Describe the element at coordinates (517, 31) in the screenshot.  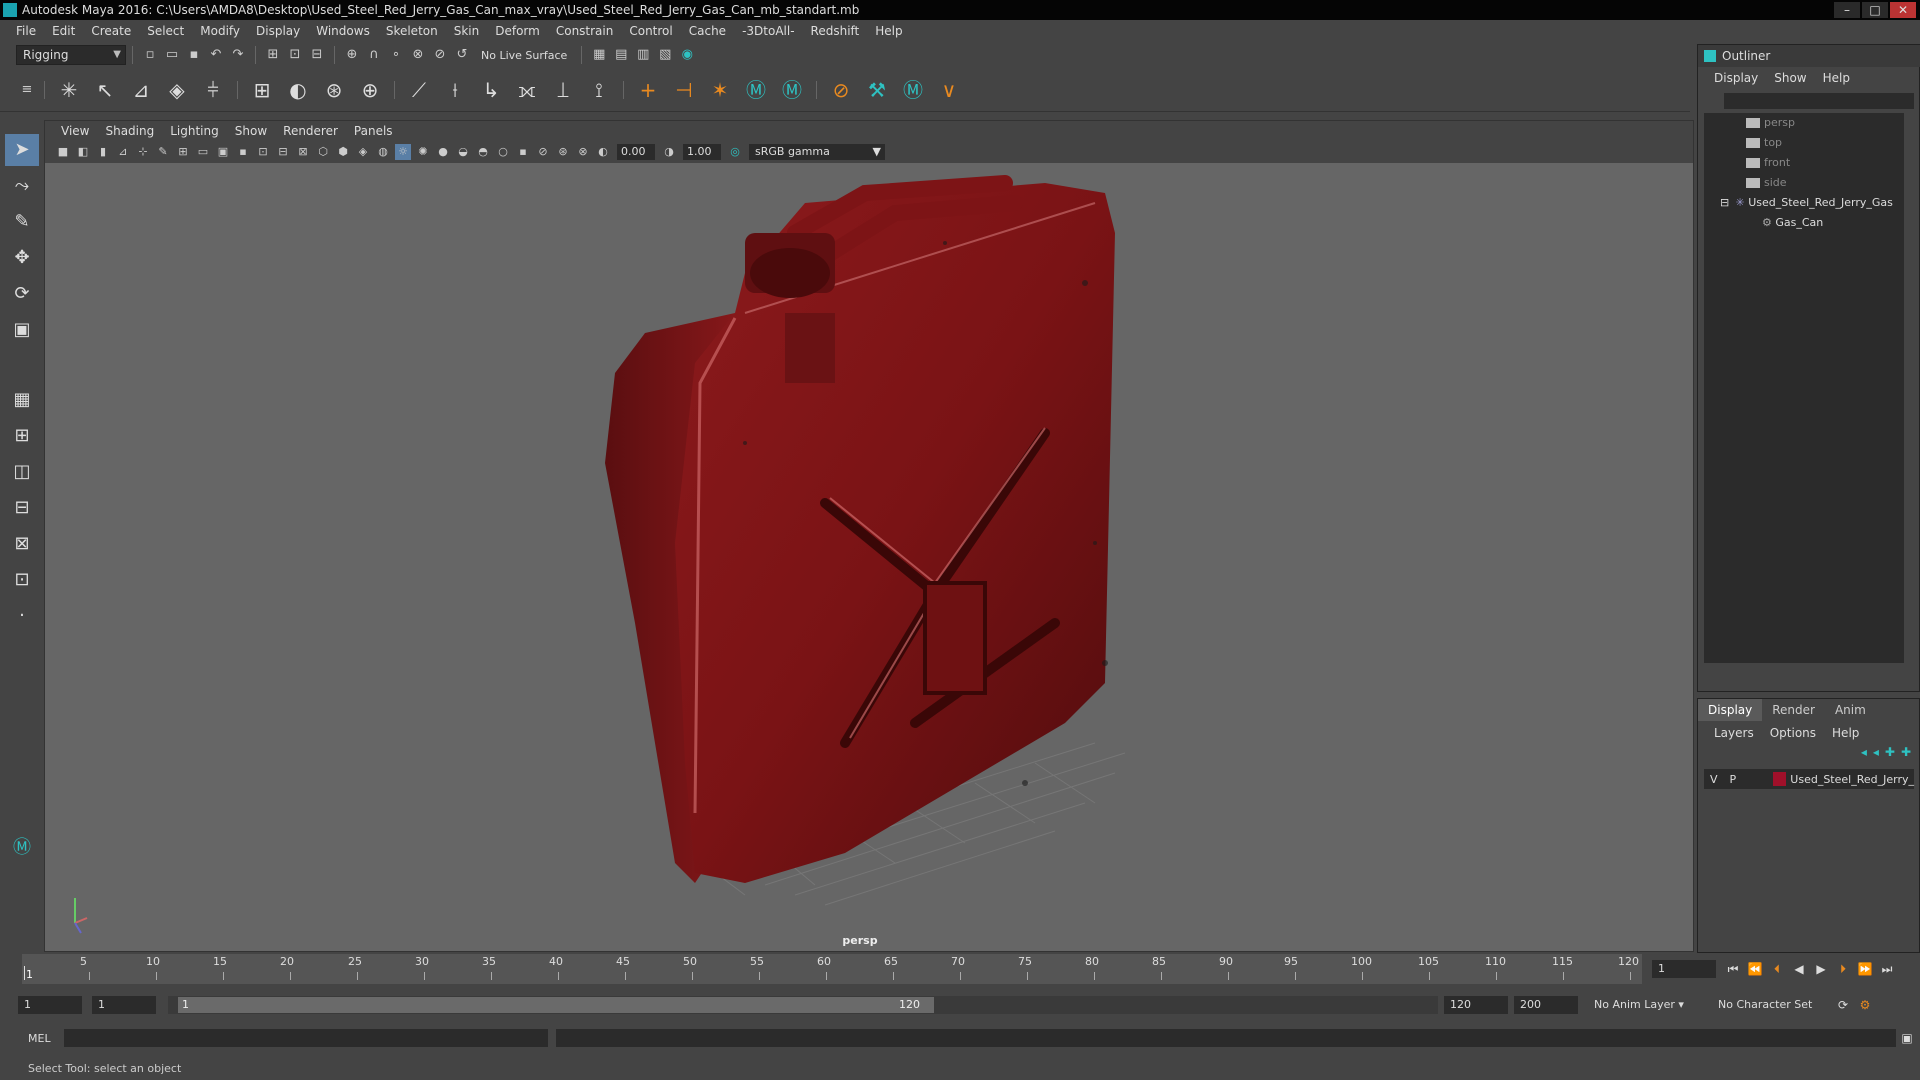
I see `menu-deform: Deform` at that location.